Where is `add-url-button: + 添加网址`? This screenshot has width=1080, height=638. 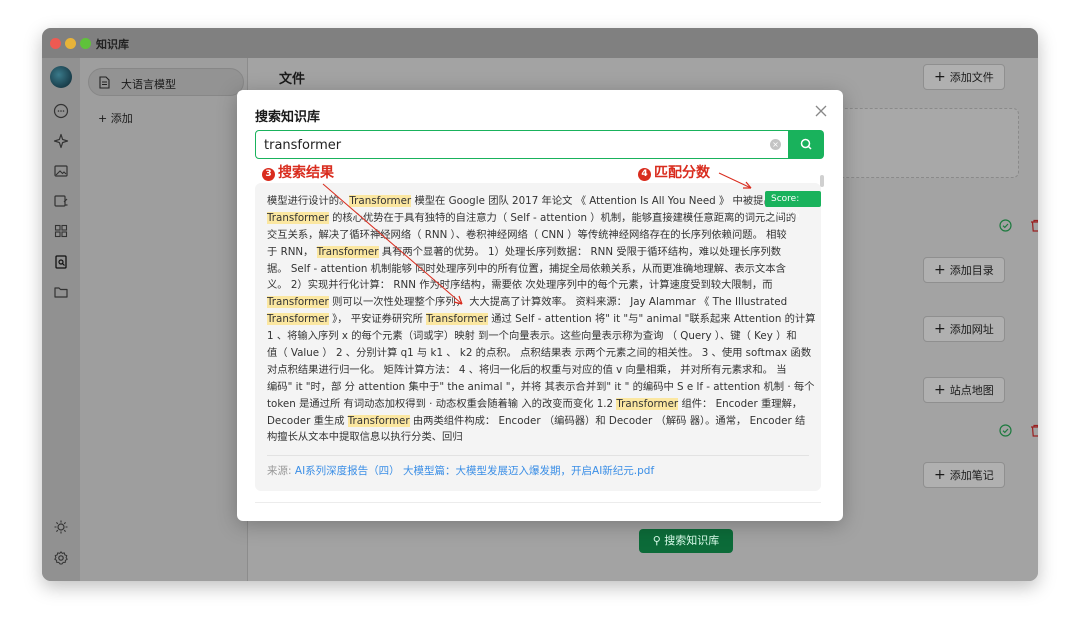
add-url-button: + 添加网址 is located at coordinates (964, 329).